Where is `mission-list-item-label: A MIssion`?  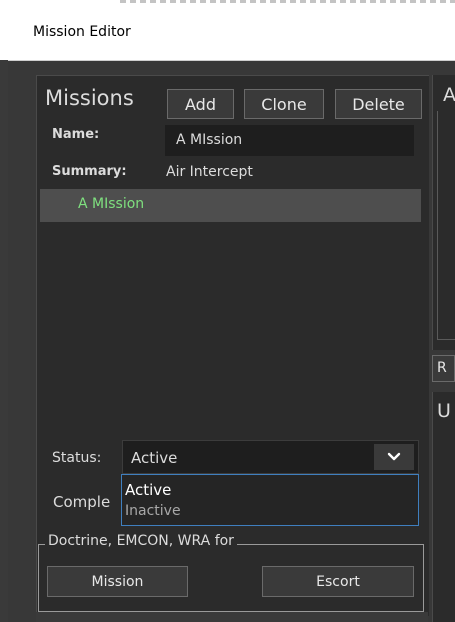 mission-list-item-label: A MIssion is located at coordinates (111, 204).